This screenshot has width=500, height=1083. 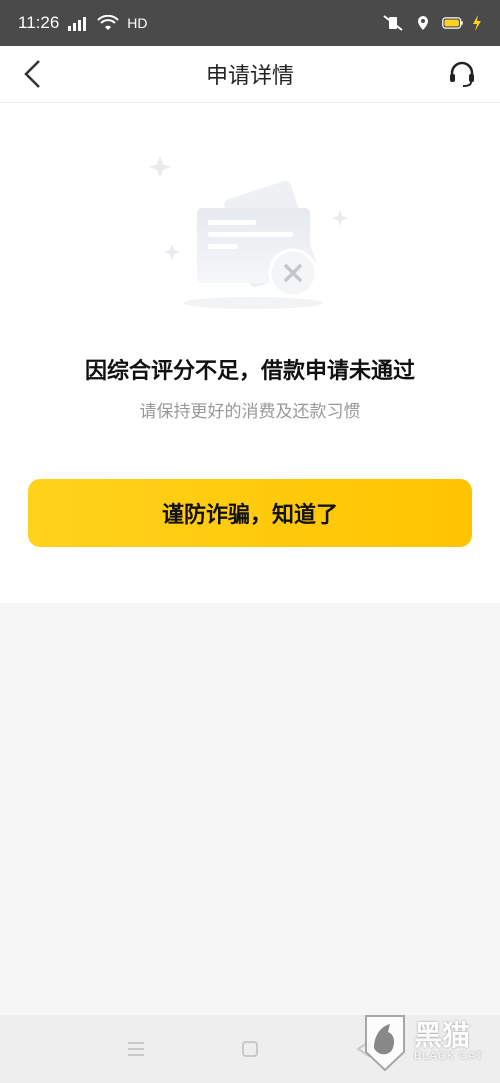 I want to click on status-bar-right, so click(x=432, y=23).